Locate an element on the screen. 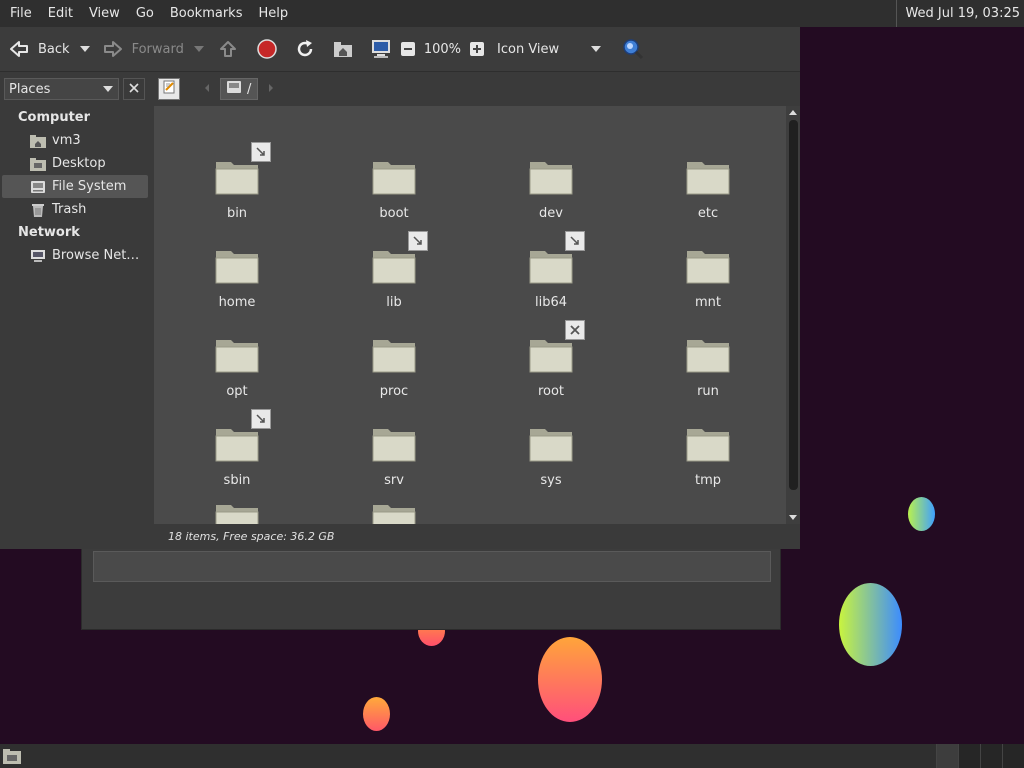 This screenshot has height=768, width=1024. chevron-left-icon is located at coordinates (207, 89).